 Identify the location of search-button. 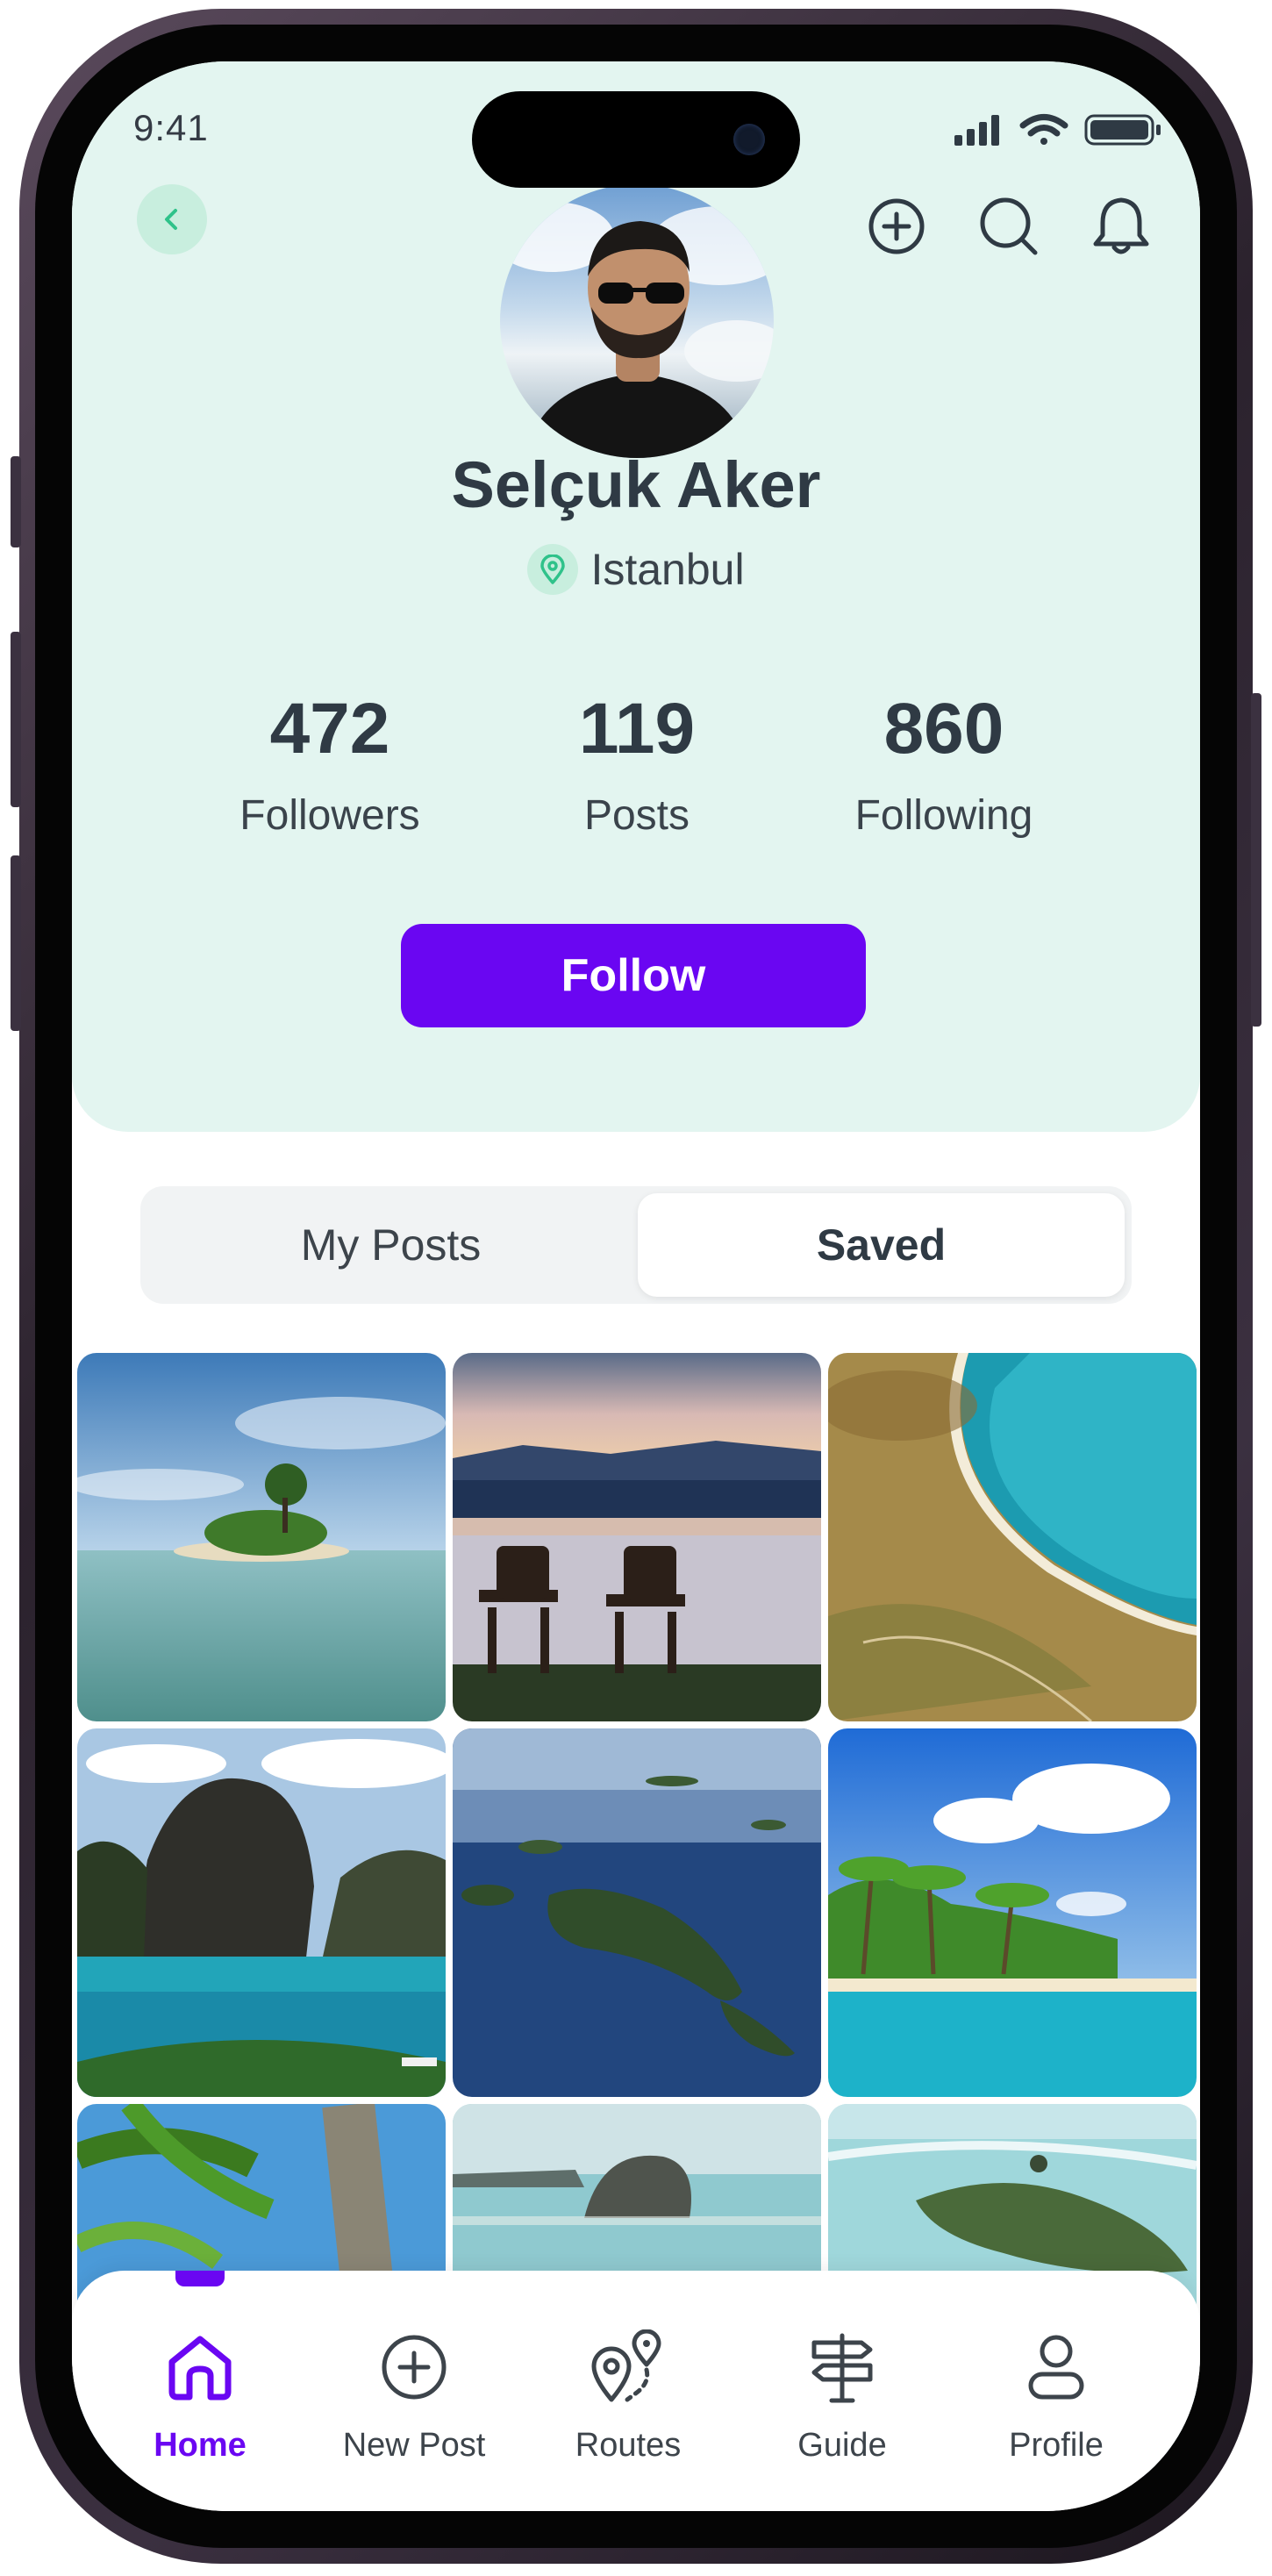
(1008, 226).